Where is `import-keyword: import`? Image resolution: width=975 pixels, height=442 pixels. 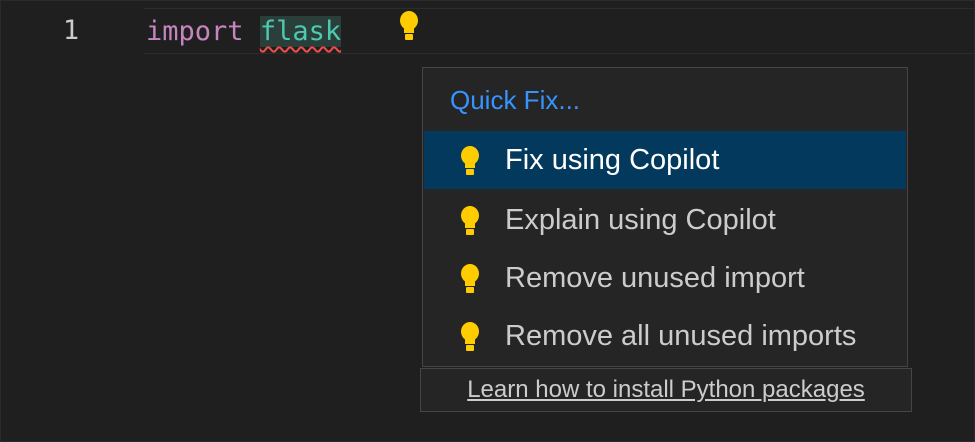
import-keyword: import is located at coordinates (195, 31).